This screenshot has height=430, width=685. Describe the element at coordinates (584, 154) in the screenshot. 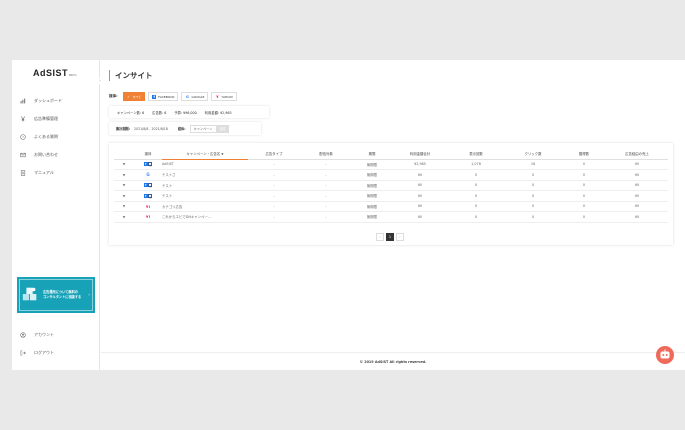

I see `table-header-conversions: 獲得数` at that location.